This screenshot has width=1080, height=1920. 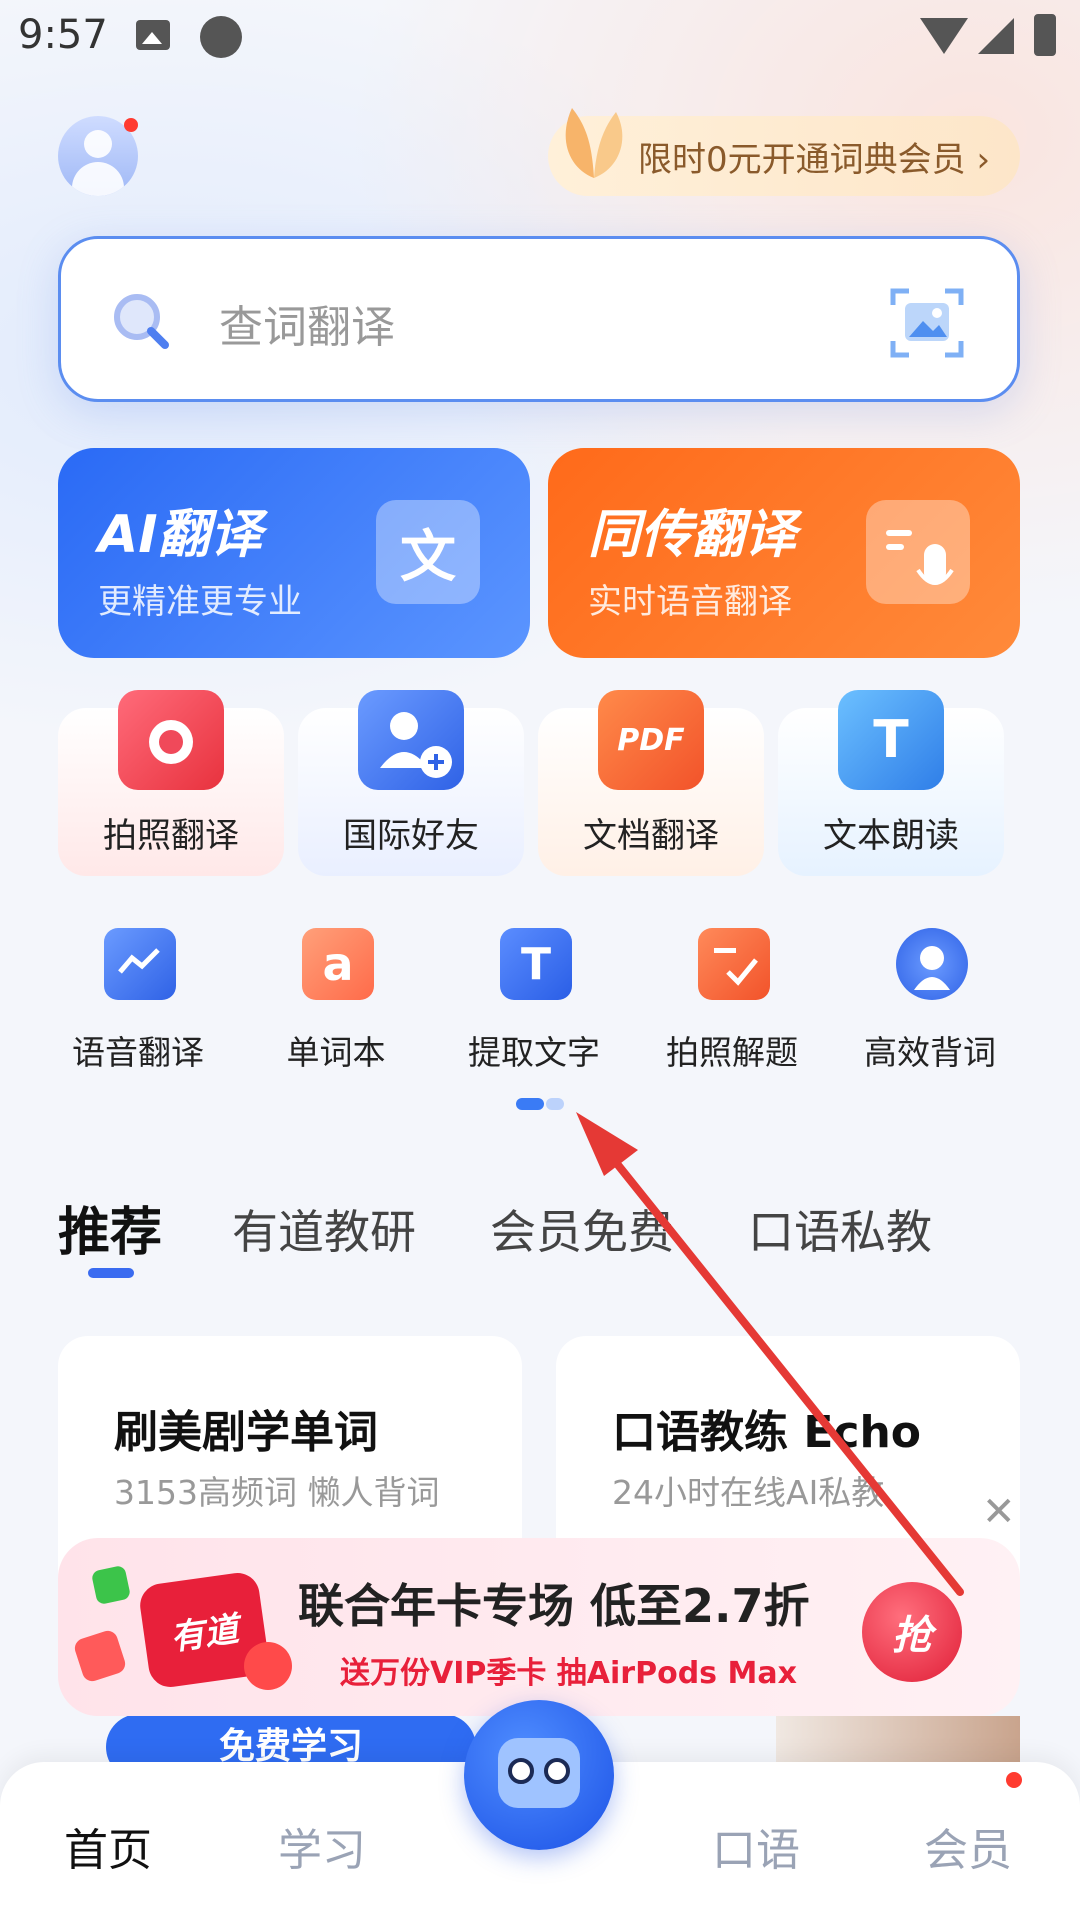 I want to click on promo-text: 限时0元开通词典会员 ›, so click(x=814, y=159).